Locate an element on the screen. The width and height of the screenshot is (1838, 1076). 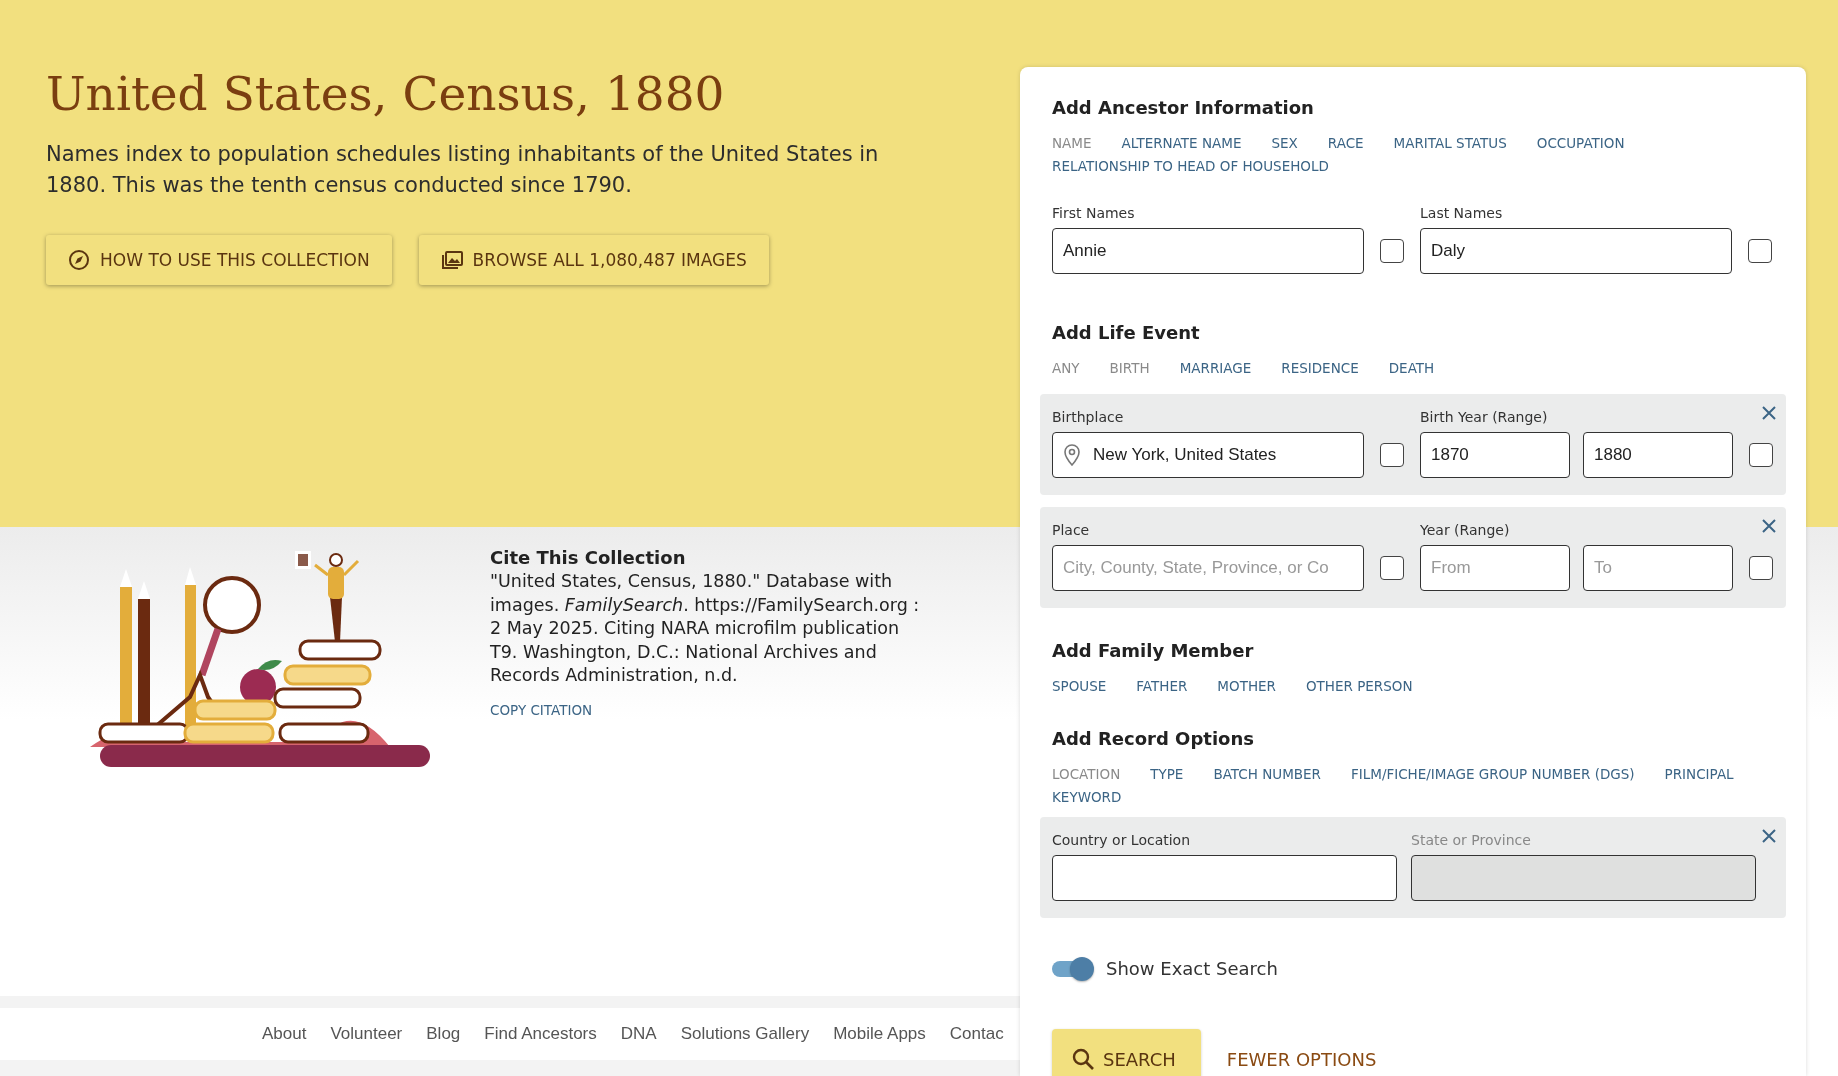
search-button: SEARCH is located at coordinates (1126, 1052).